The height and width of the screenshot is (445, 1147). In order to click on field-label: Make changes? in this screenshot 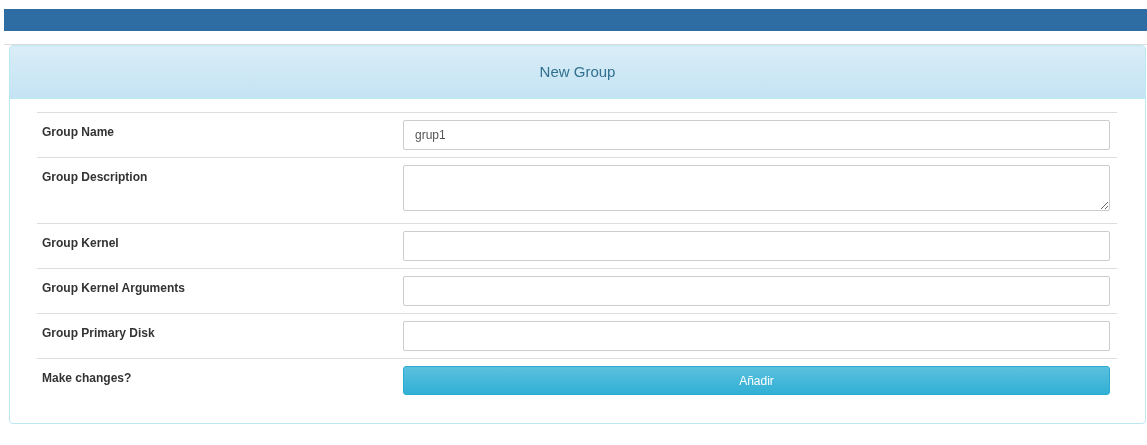, I will do `click(87, 378)`.